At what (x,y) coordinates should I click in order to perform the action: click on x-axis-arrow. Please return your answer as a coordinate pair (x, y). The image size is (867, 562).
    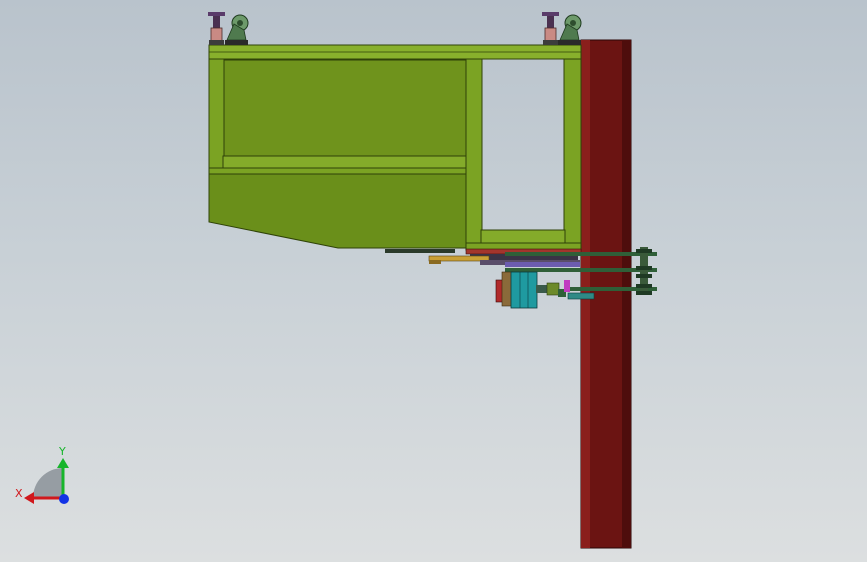
    Looking at the image, I should click on (29, 498).